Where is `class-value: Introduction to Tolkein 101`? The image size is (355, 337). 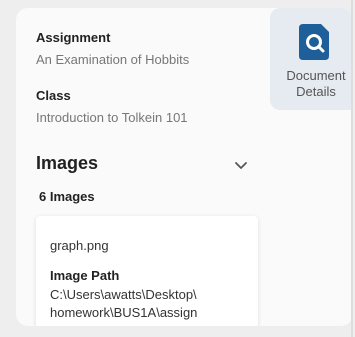 class-value: Introduction to Tolkein 101 is located at coordinates (112, 117).